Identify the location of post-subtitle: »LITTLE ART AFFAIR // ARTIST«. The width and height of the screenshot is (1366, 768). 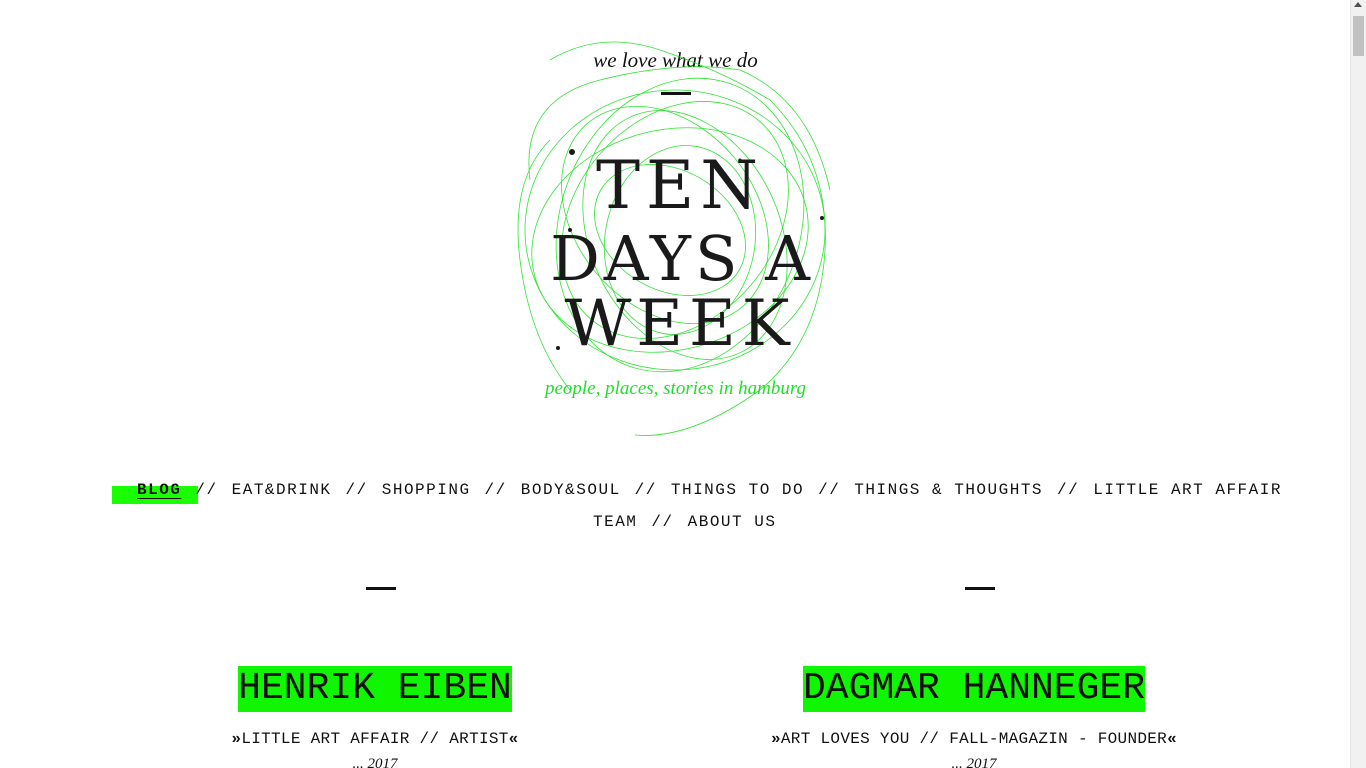
(375, 739).